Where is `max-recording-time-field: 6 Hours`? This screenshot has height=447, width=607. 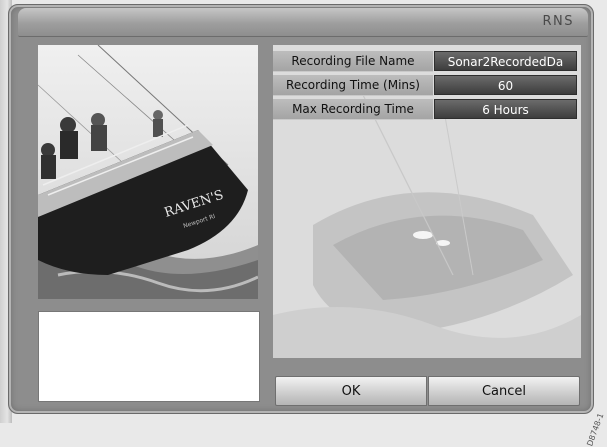 max-recording-time-field: 6 Hours is located at coordinates (505, 109).